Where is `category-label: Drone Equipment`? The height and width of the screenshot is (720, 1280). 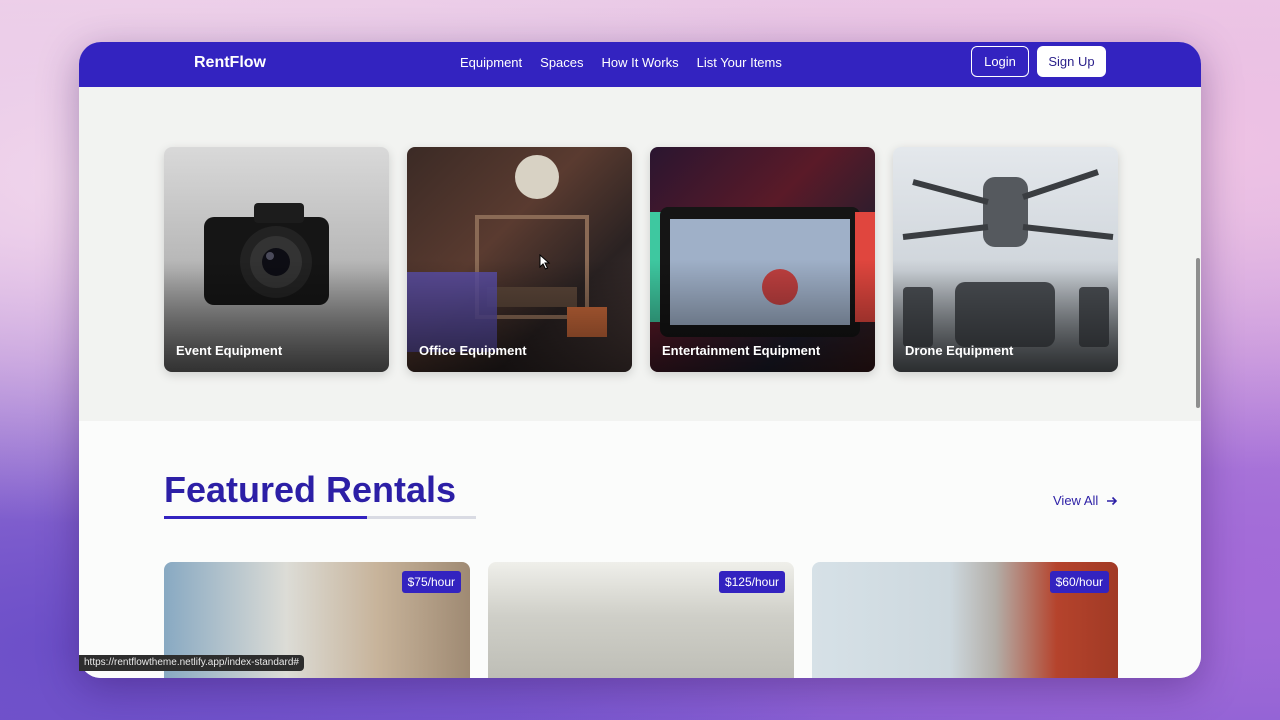 category-label: Drone Equipment is located at coordinates (959, 350).